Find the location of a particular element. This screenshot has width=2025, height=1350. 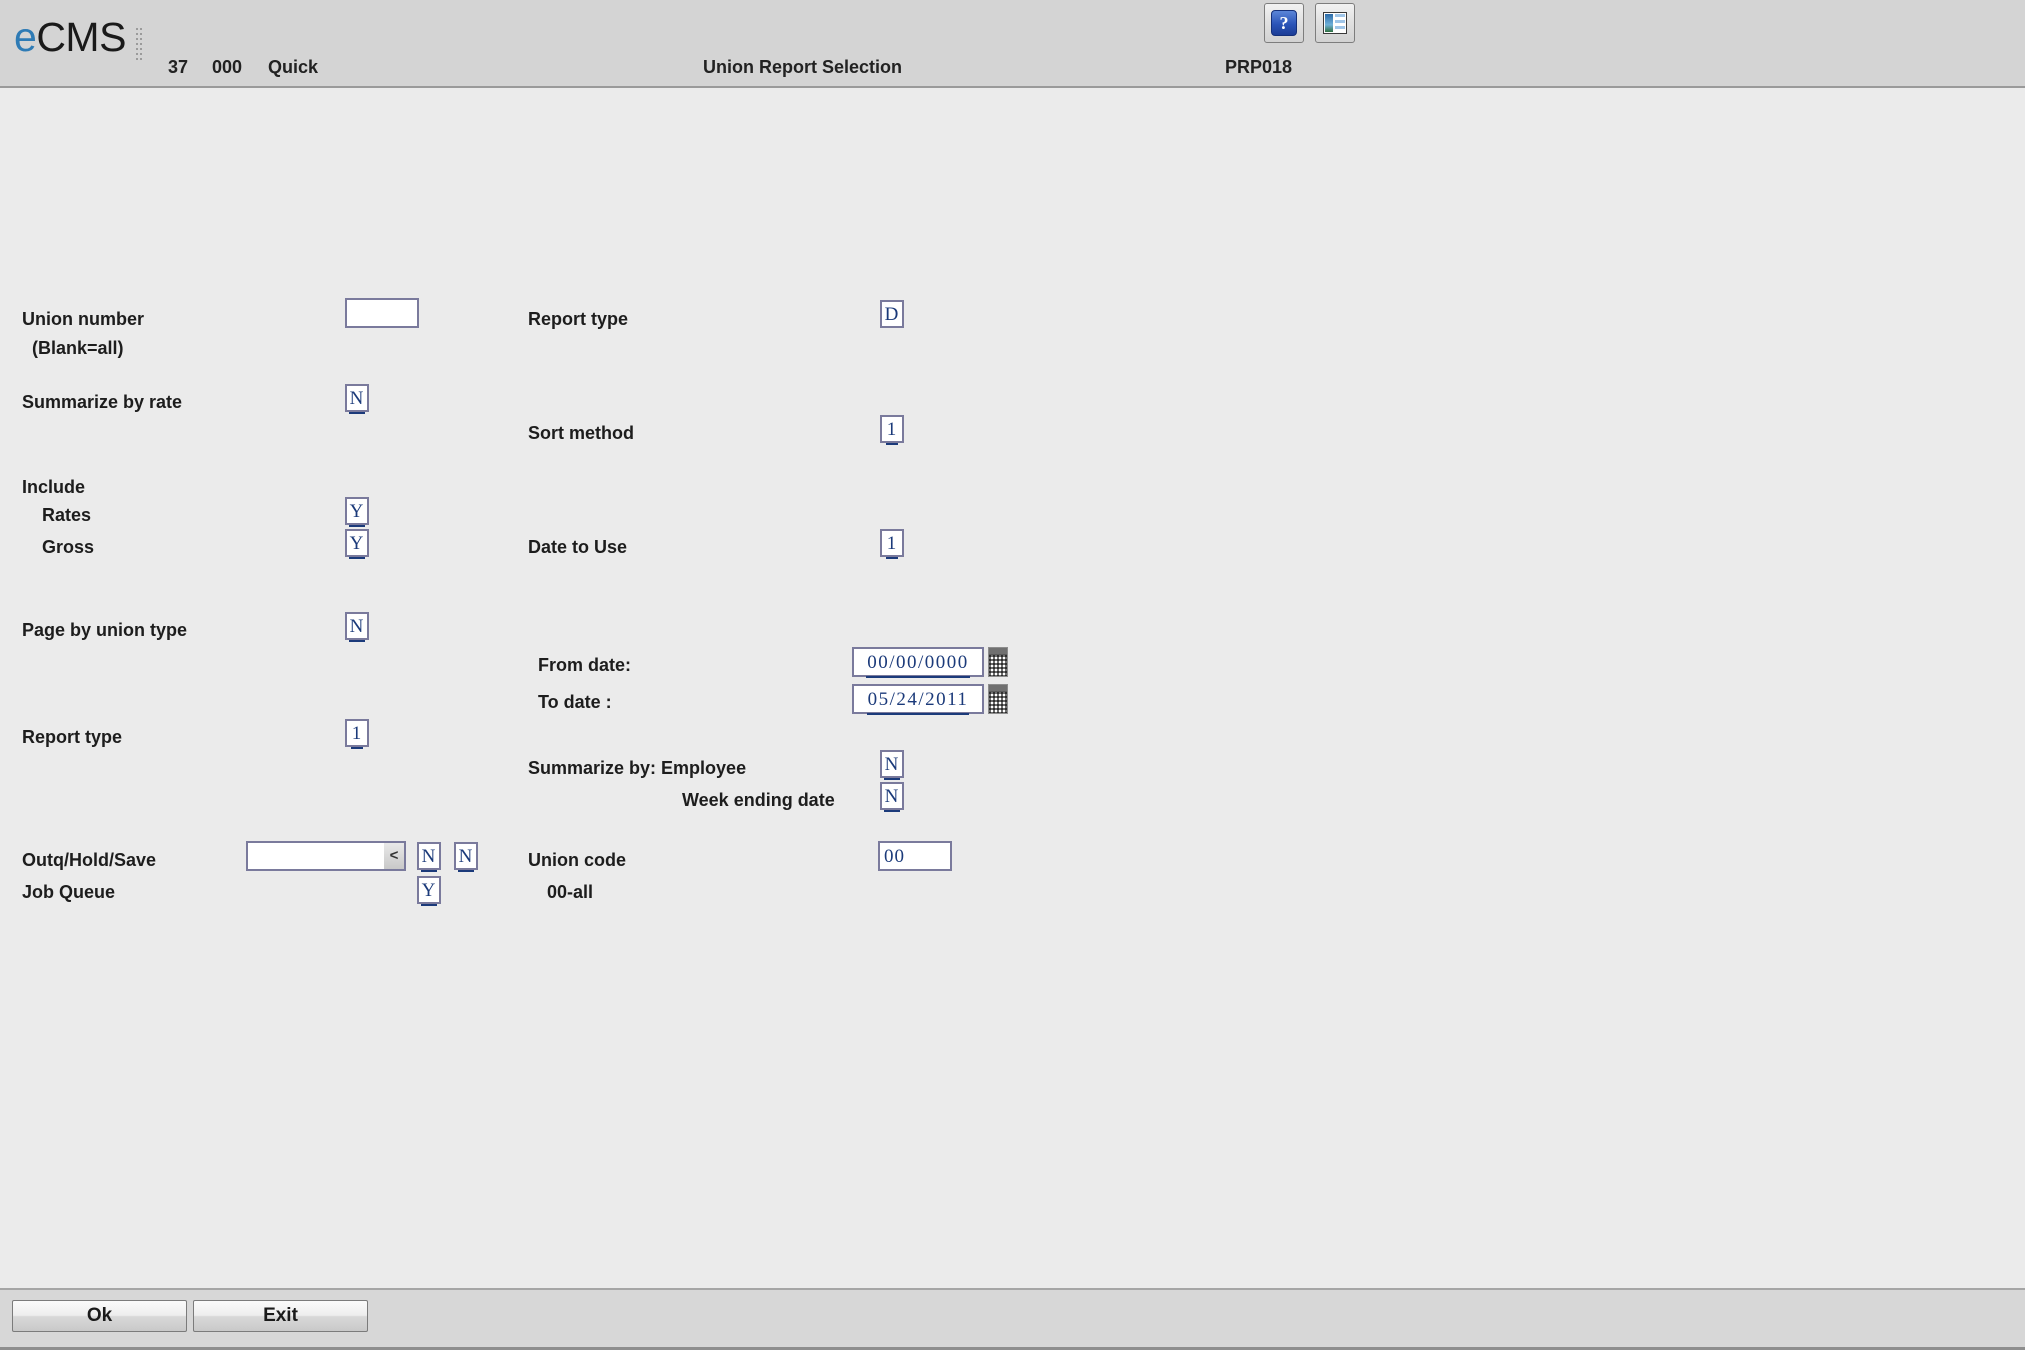

report-type-left-value: 1 is located at coordinates (357, 735).